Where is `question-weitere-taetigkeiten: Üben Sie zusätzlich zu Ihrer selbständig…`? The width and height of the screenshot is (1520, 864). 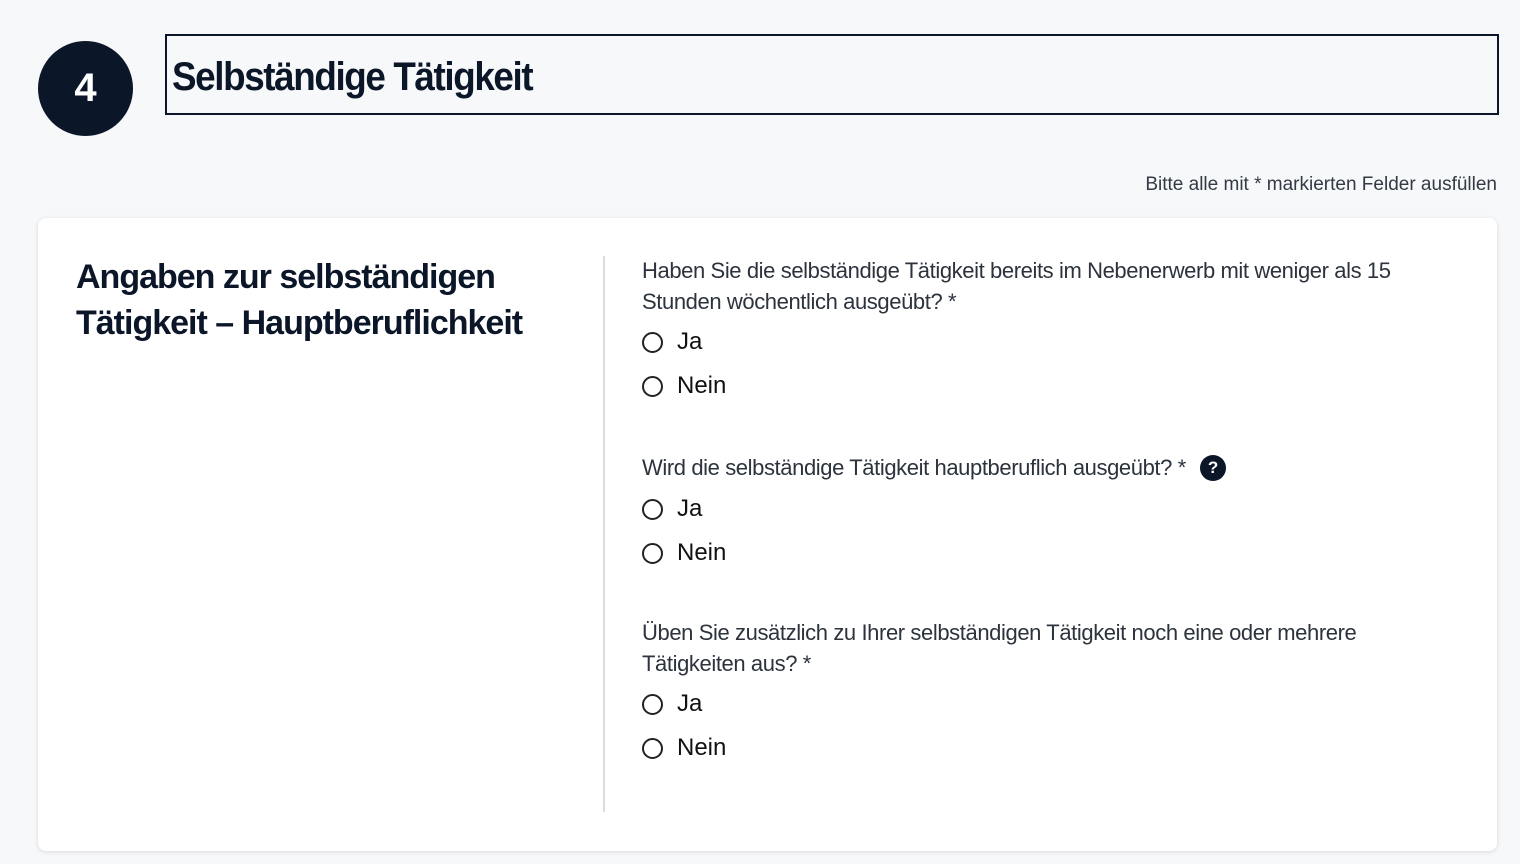 question-weitere-taetigkeiten: Üben Sie zusätzlich zu Ihrer selbständig… is located at coordinates (1052, 693).